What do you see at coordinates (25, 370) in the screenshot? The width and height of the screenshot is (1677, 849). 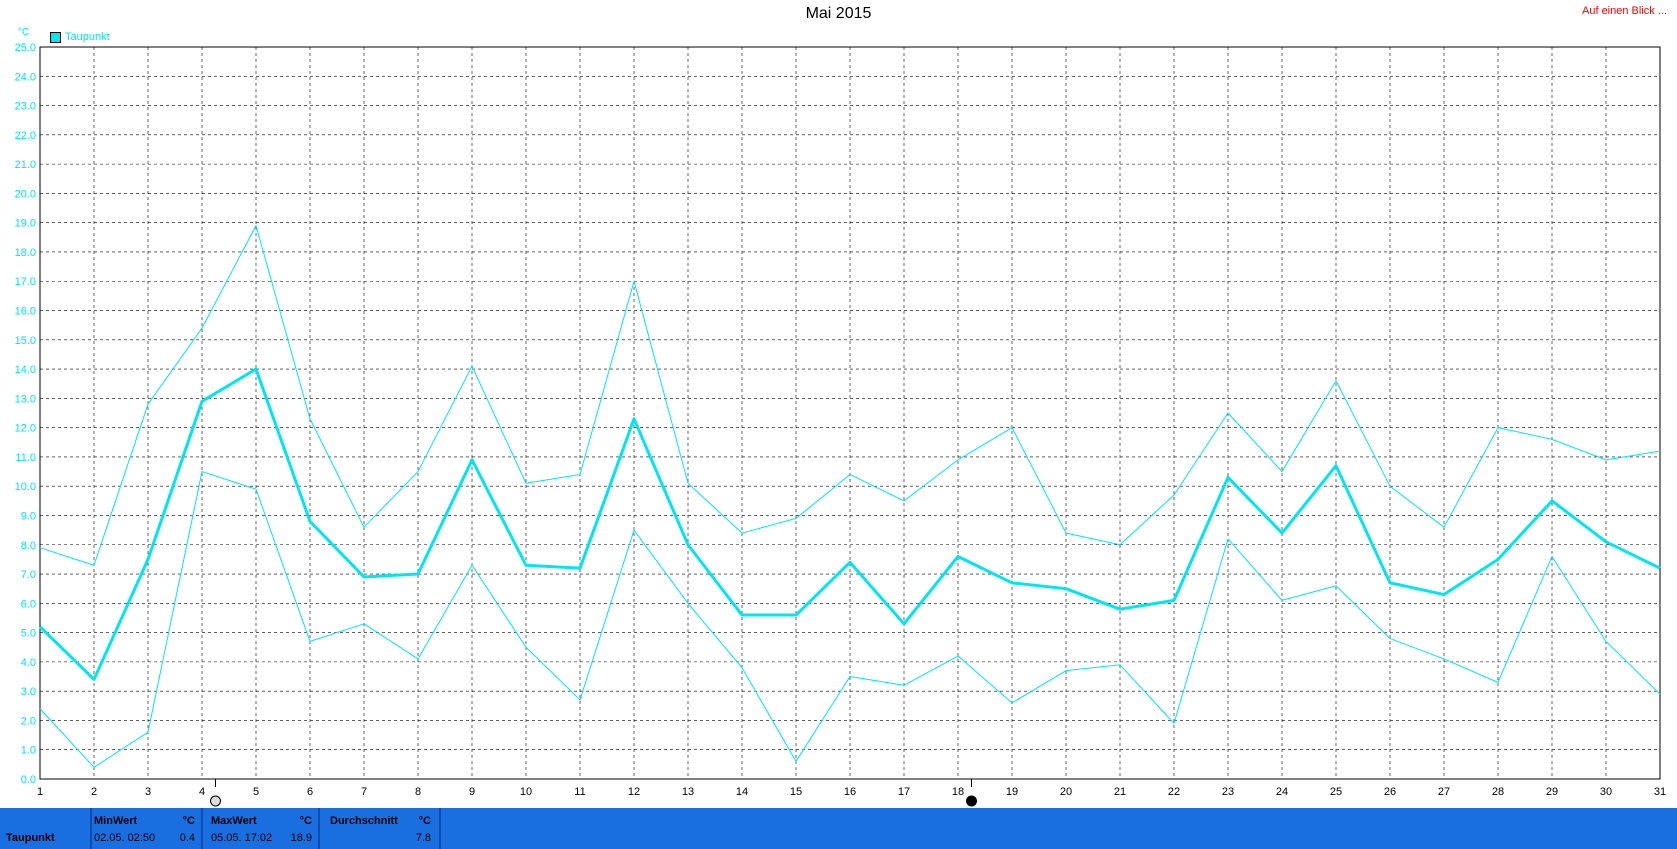 I see `y-tick-label: 14.0` at bounding box center [25, 370].